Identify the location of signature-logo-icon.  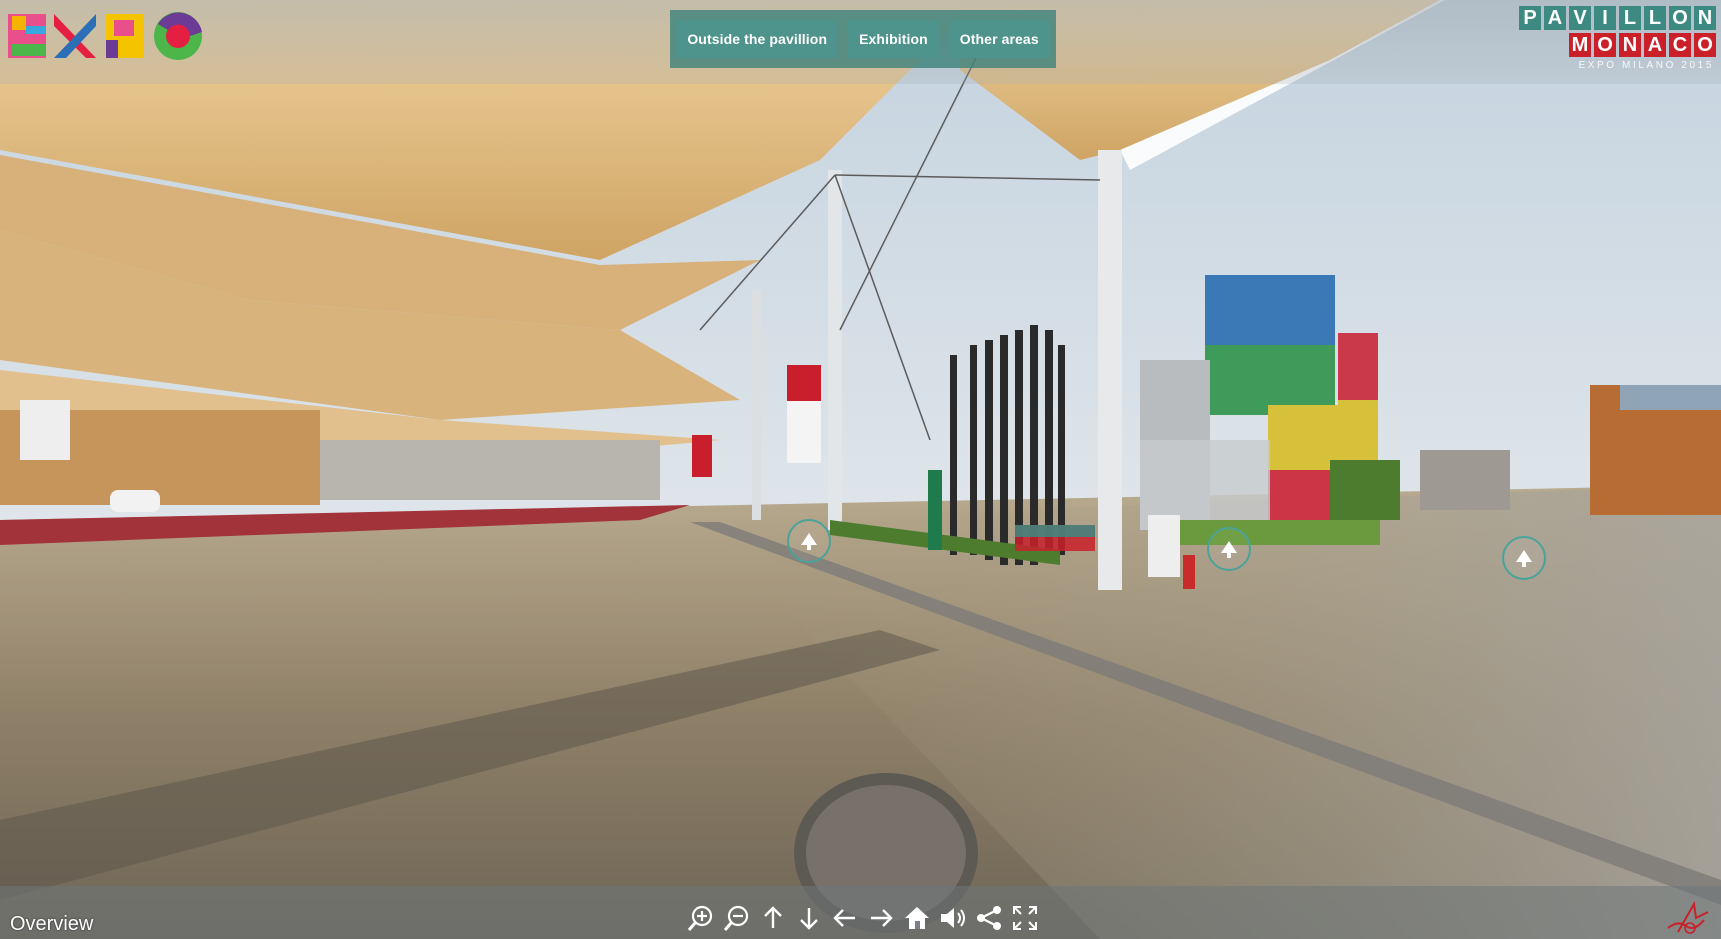
(1689, 917).